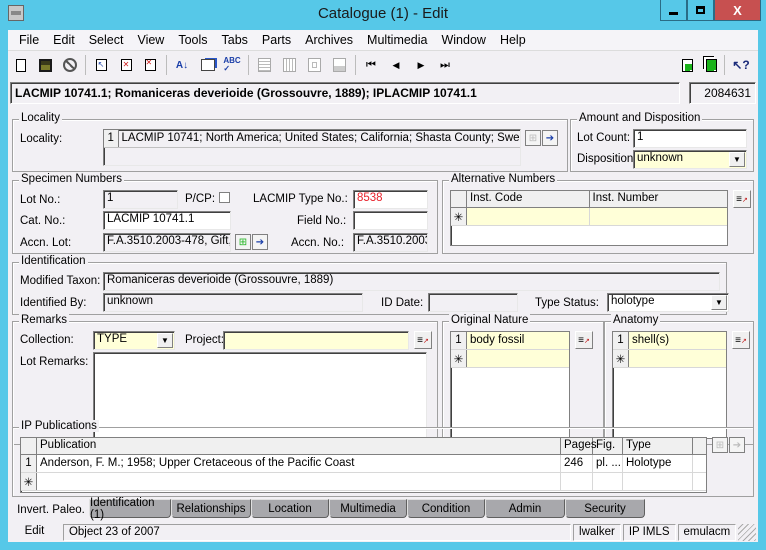 This screenshot has width=766, height=550. What do you see at coordinates (577, 463) in the screenshot?
I see `pages-cell: 246` at bounding box center [577, 463].